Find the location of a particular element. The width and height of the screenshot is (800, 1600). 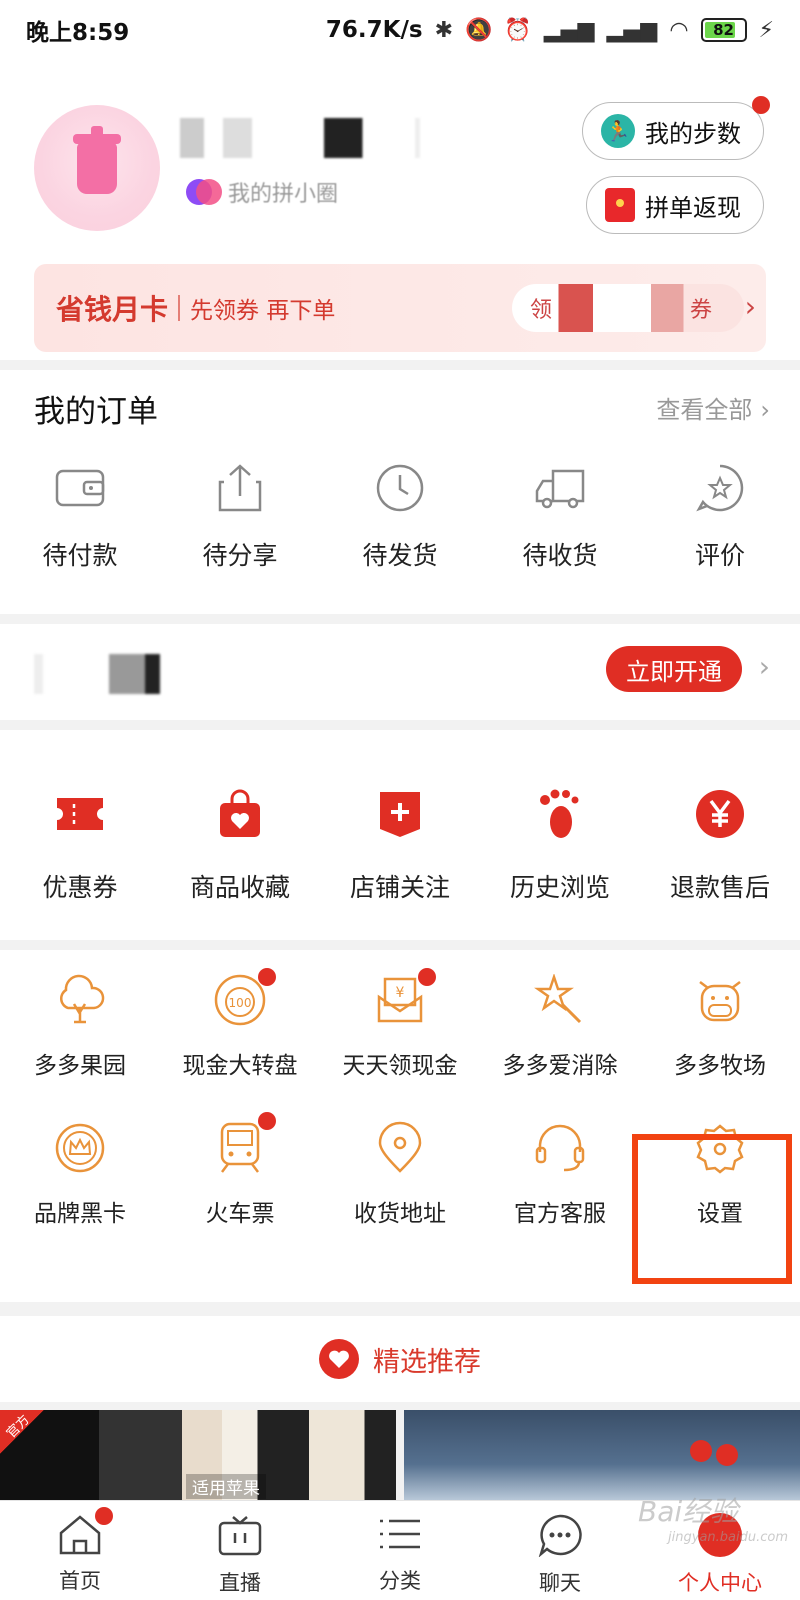

avatar is located at coordinates (97, 168).